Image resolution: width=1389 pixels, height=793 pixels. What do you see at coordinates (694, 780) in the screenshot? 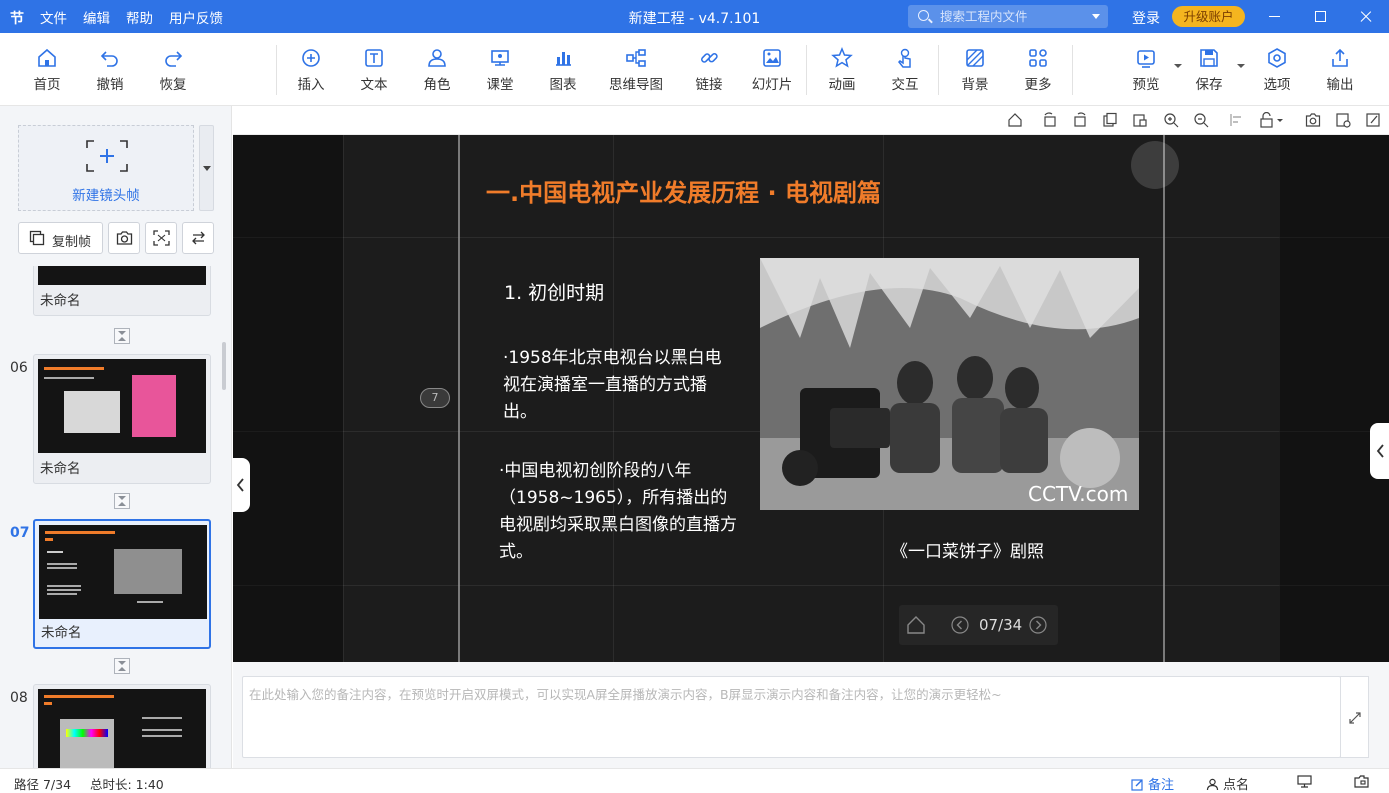
I see `status-bar: 路径 7/34 总时长: 1:40 备注 点名` at bounding box center [694, 780].